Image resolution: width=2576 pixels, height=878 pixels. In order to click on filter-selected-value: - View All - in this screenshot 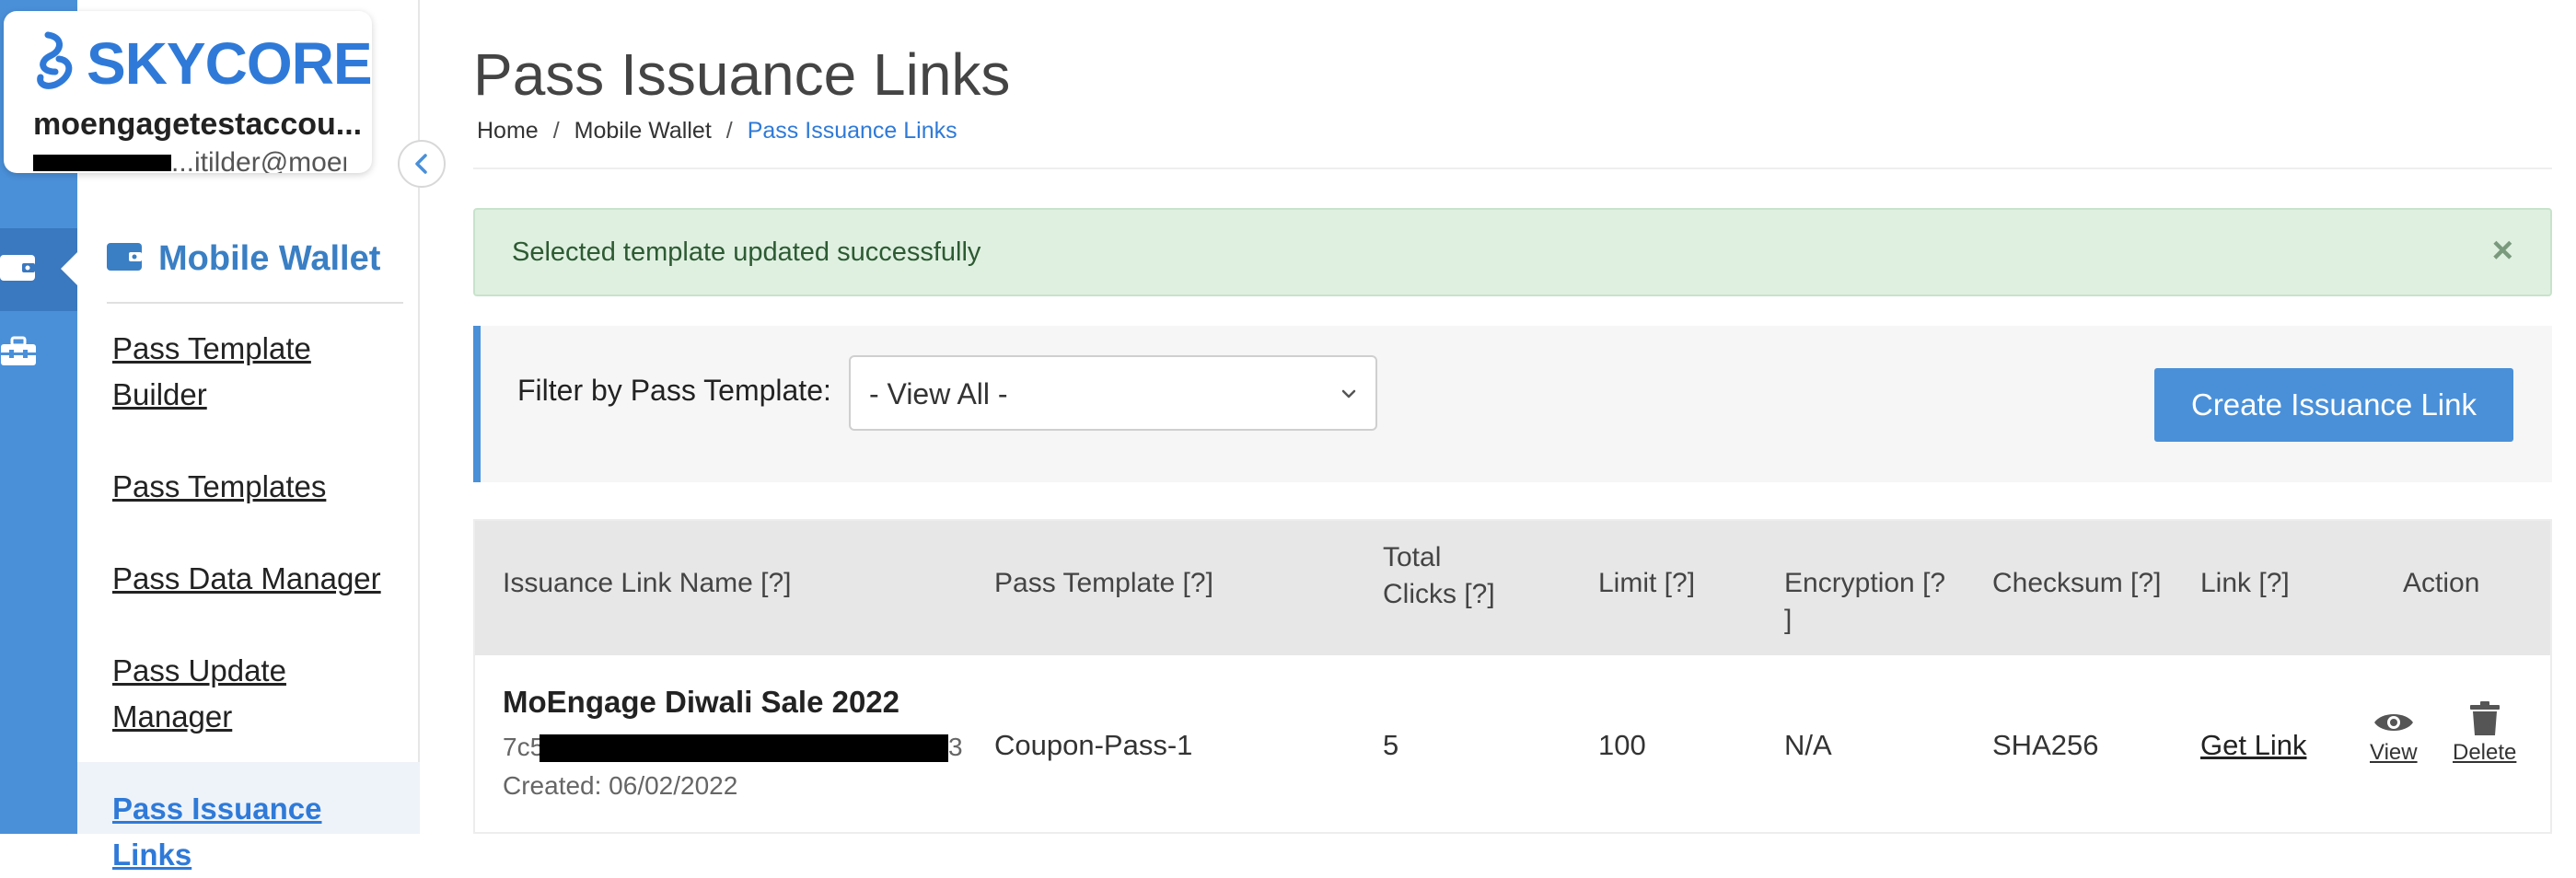, I will do `click(938, 393)`.